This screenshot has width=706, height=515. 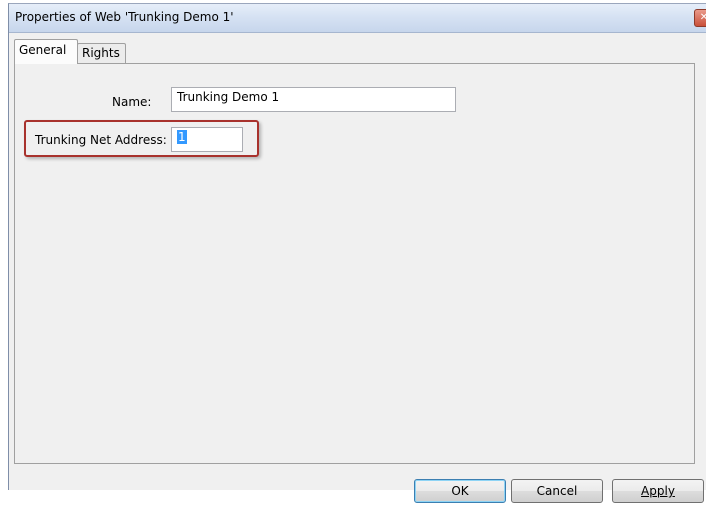 What do you see at coordinates (46, 51) in the screenshot?
I see `tab-general: General` at bounding box center [46, 51].